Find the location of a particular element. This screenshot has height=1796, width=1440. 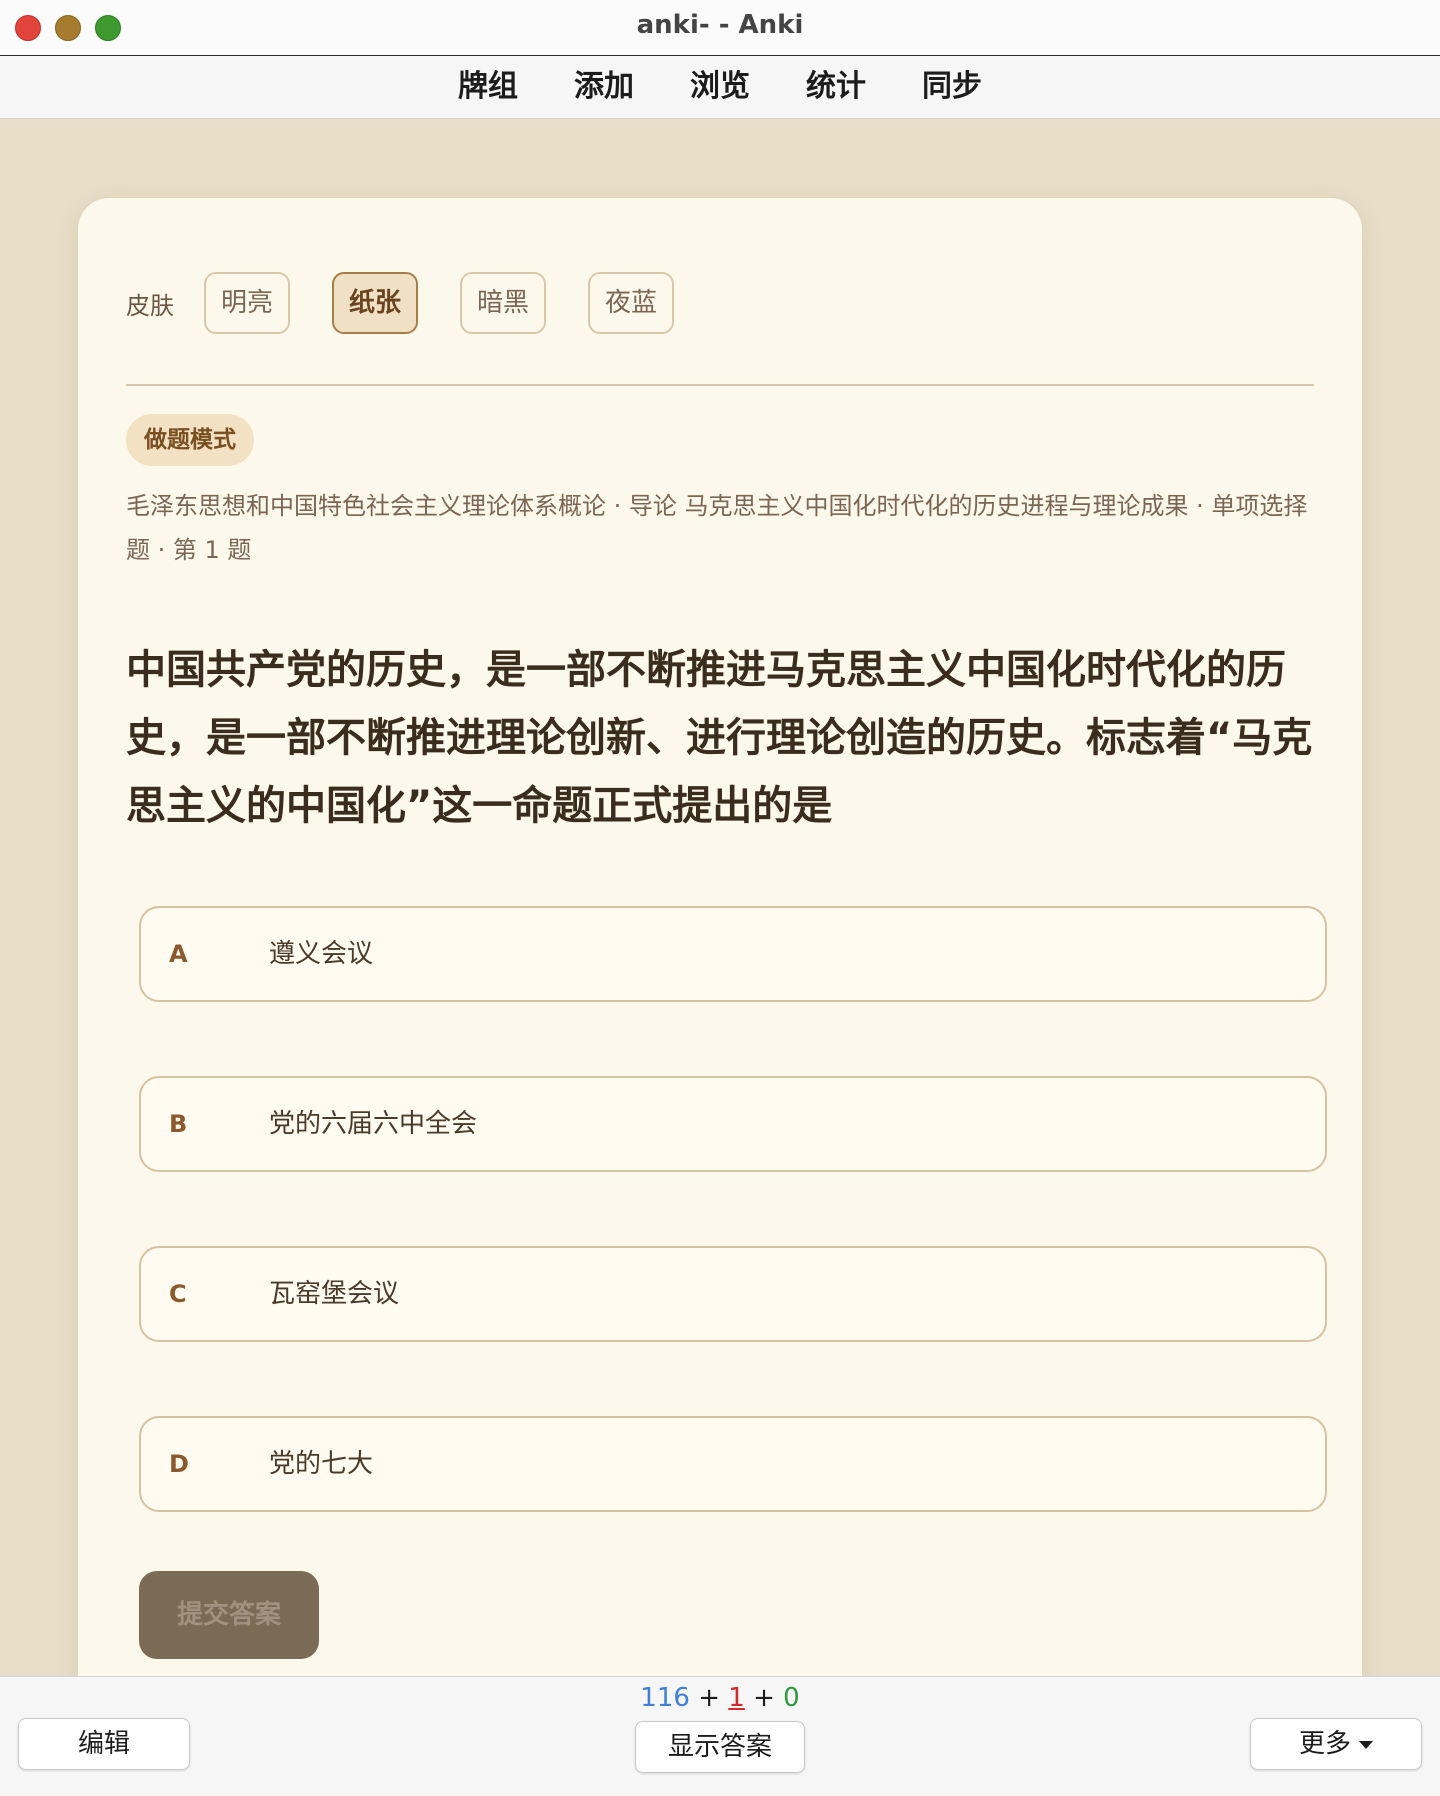

skin-night-blue-button: 夜蓝 is located at coordinates (631, 303).